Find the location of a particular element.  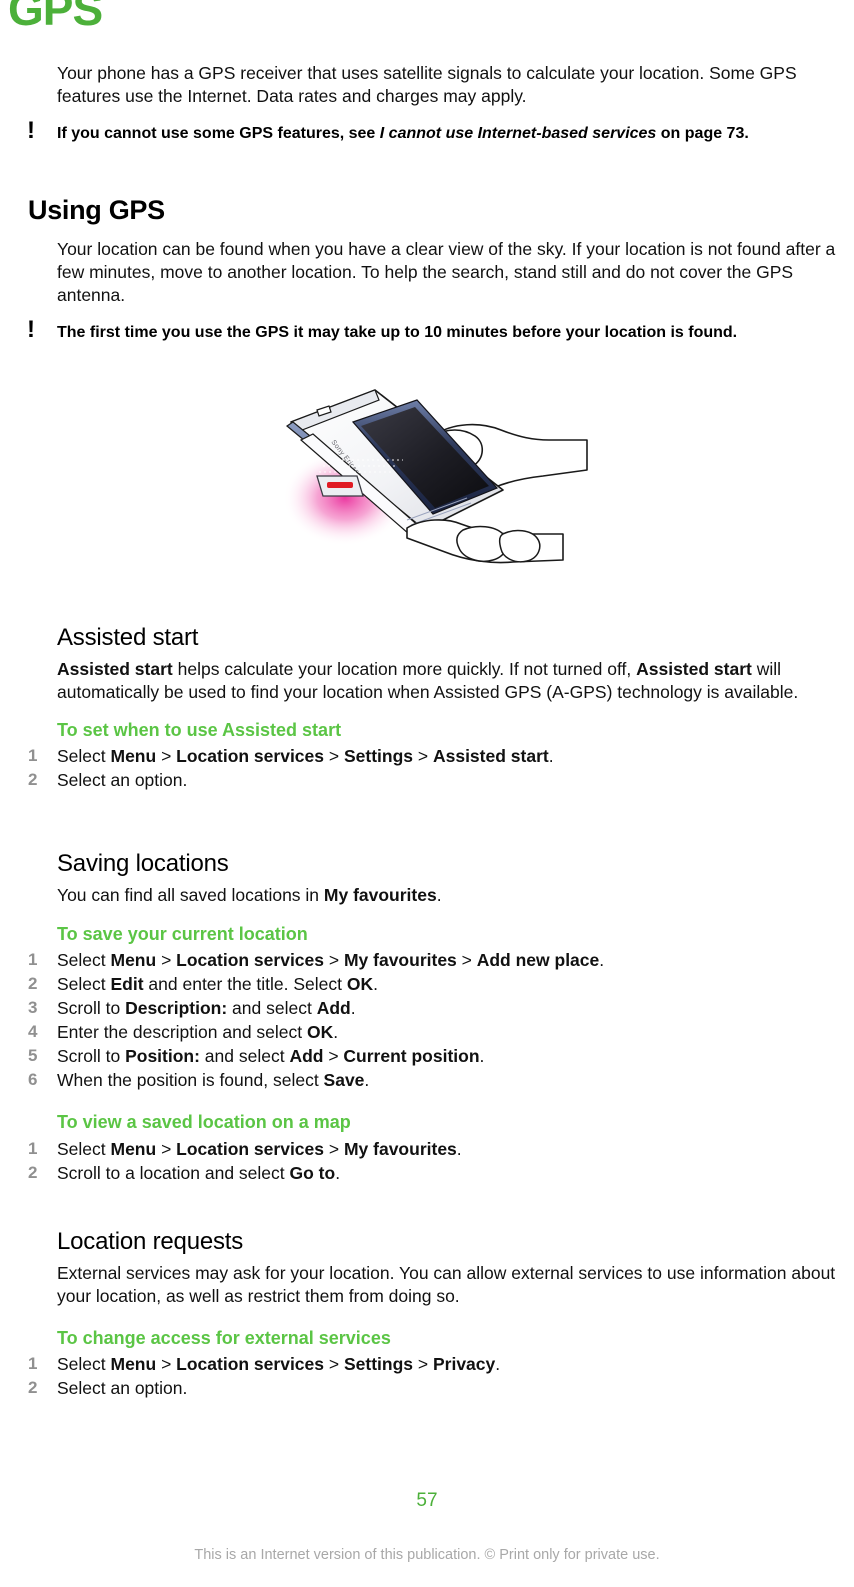

note-prefix: If you cannot use some GPS features, see is located at coordinates (218, 133).